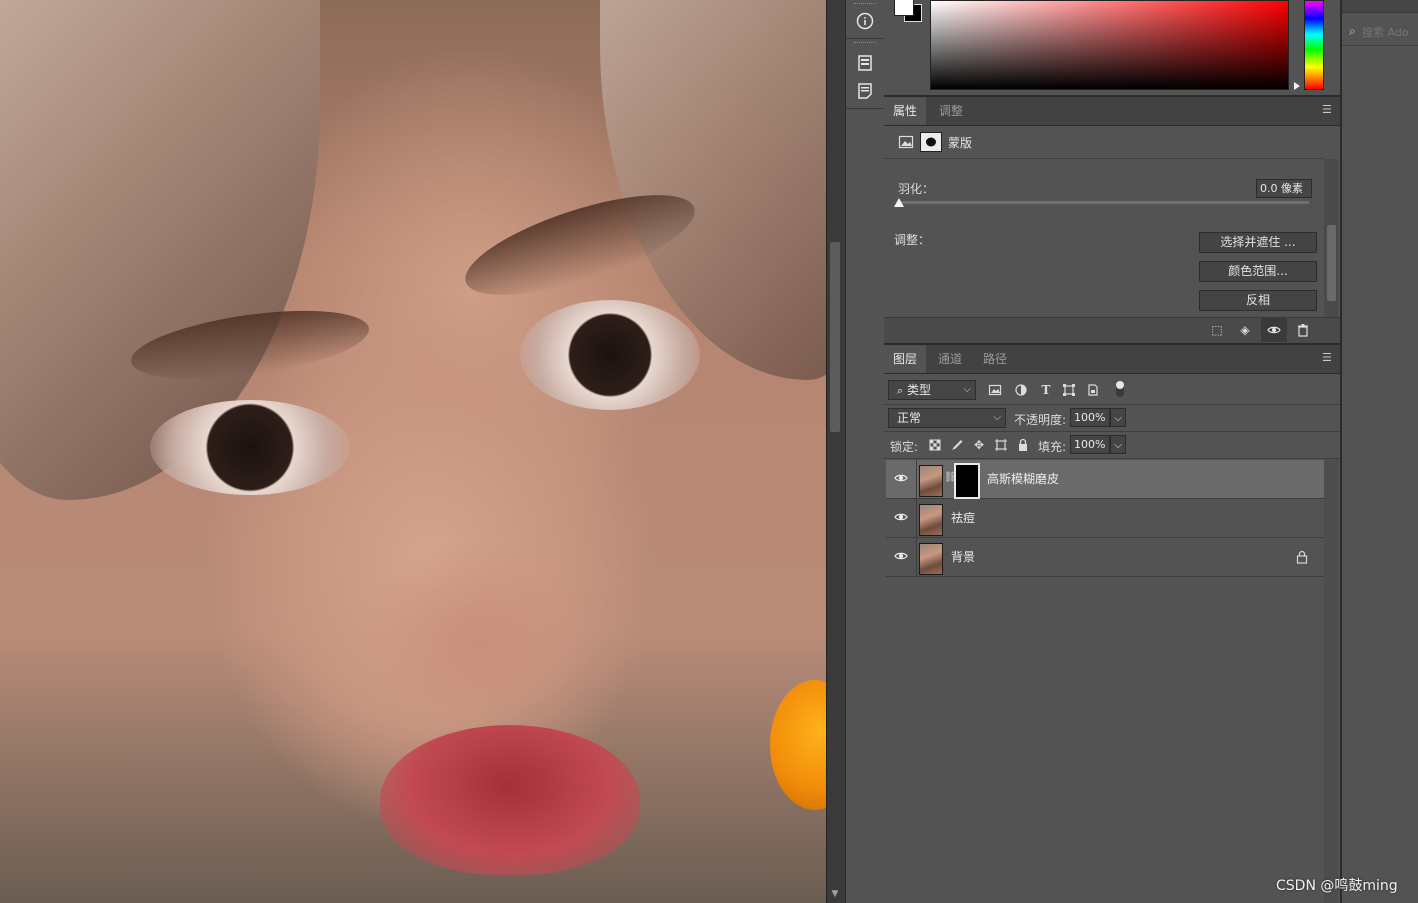  What do you see at coordinates (904, 447) in the screenshot?
I see `lock-label: 锁定:` at bounding box center [904, 447].